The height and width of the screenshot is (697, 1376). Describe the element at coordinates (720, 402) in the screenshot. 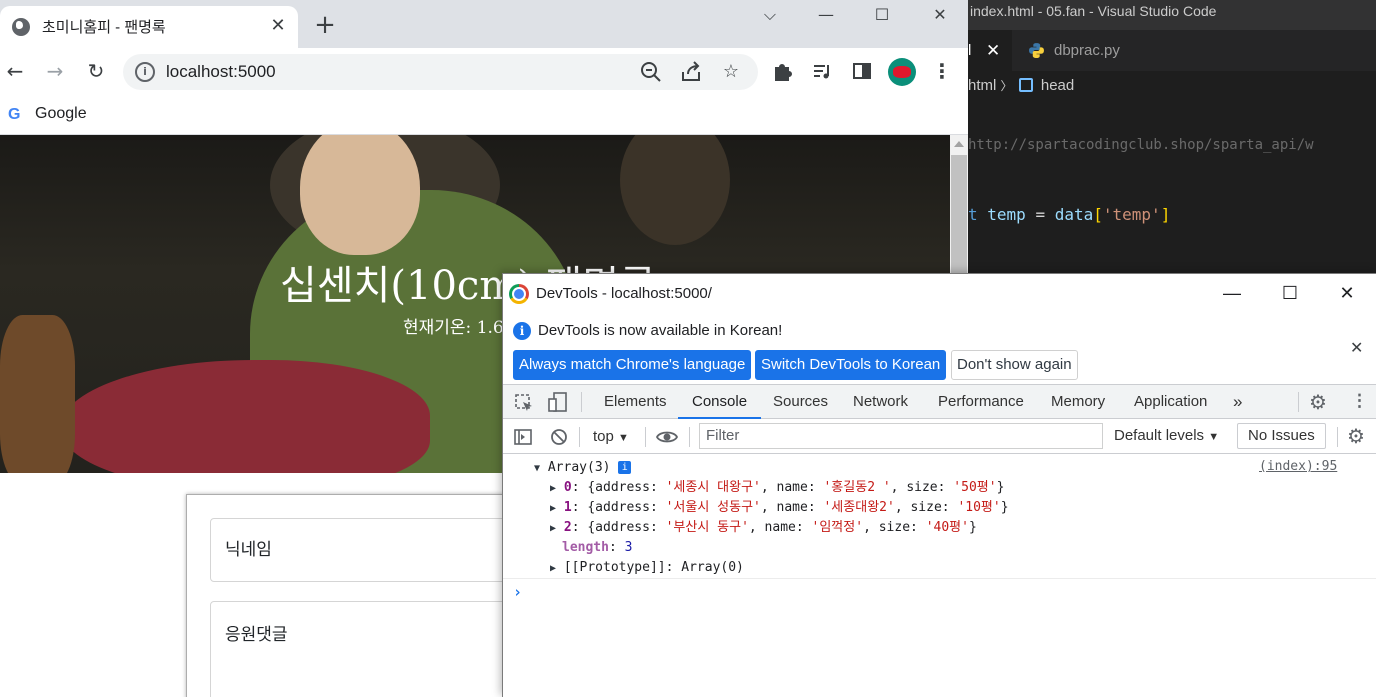

I see `tab-console: Console` at that location.